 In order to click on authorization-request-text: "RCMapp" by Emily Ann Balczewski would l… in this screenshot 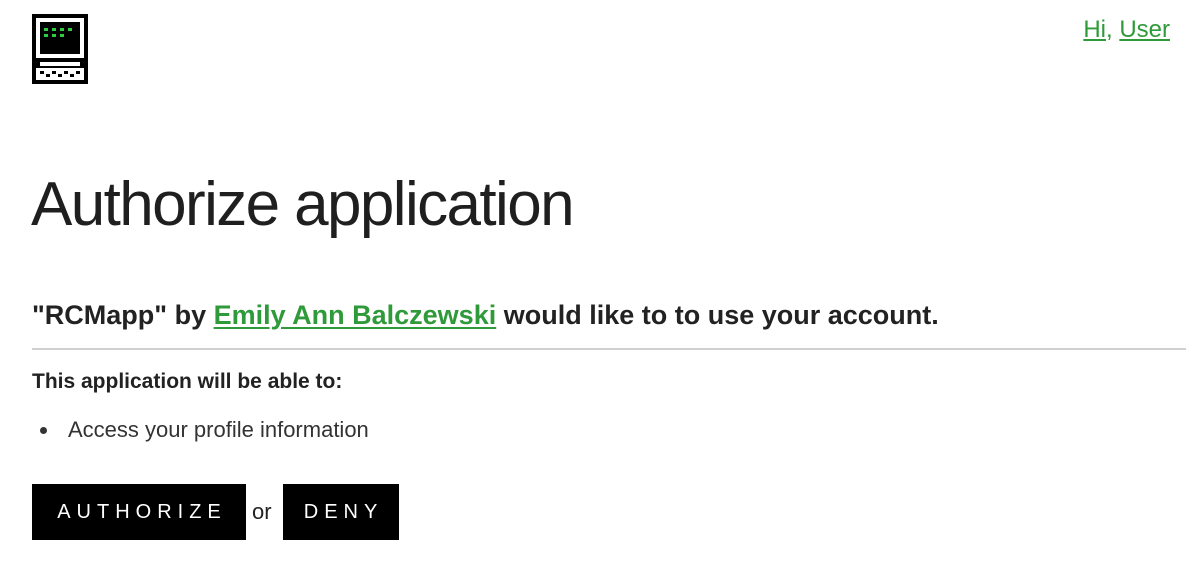, I will do `click(485, 315)`.